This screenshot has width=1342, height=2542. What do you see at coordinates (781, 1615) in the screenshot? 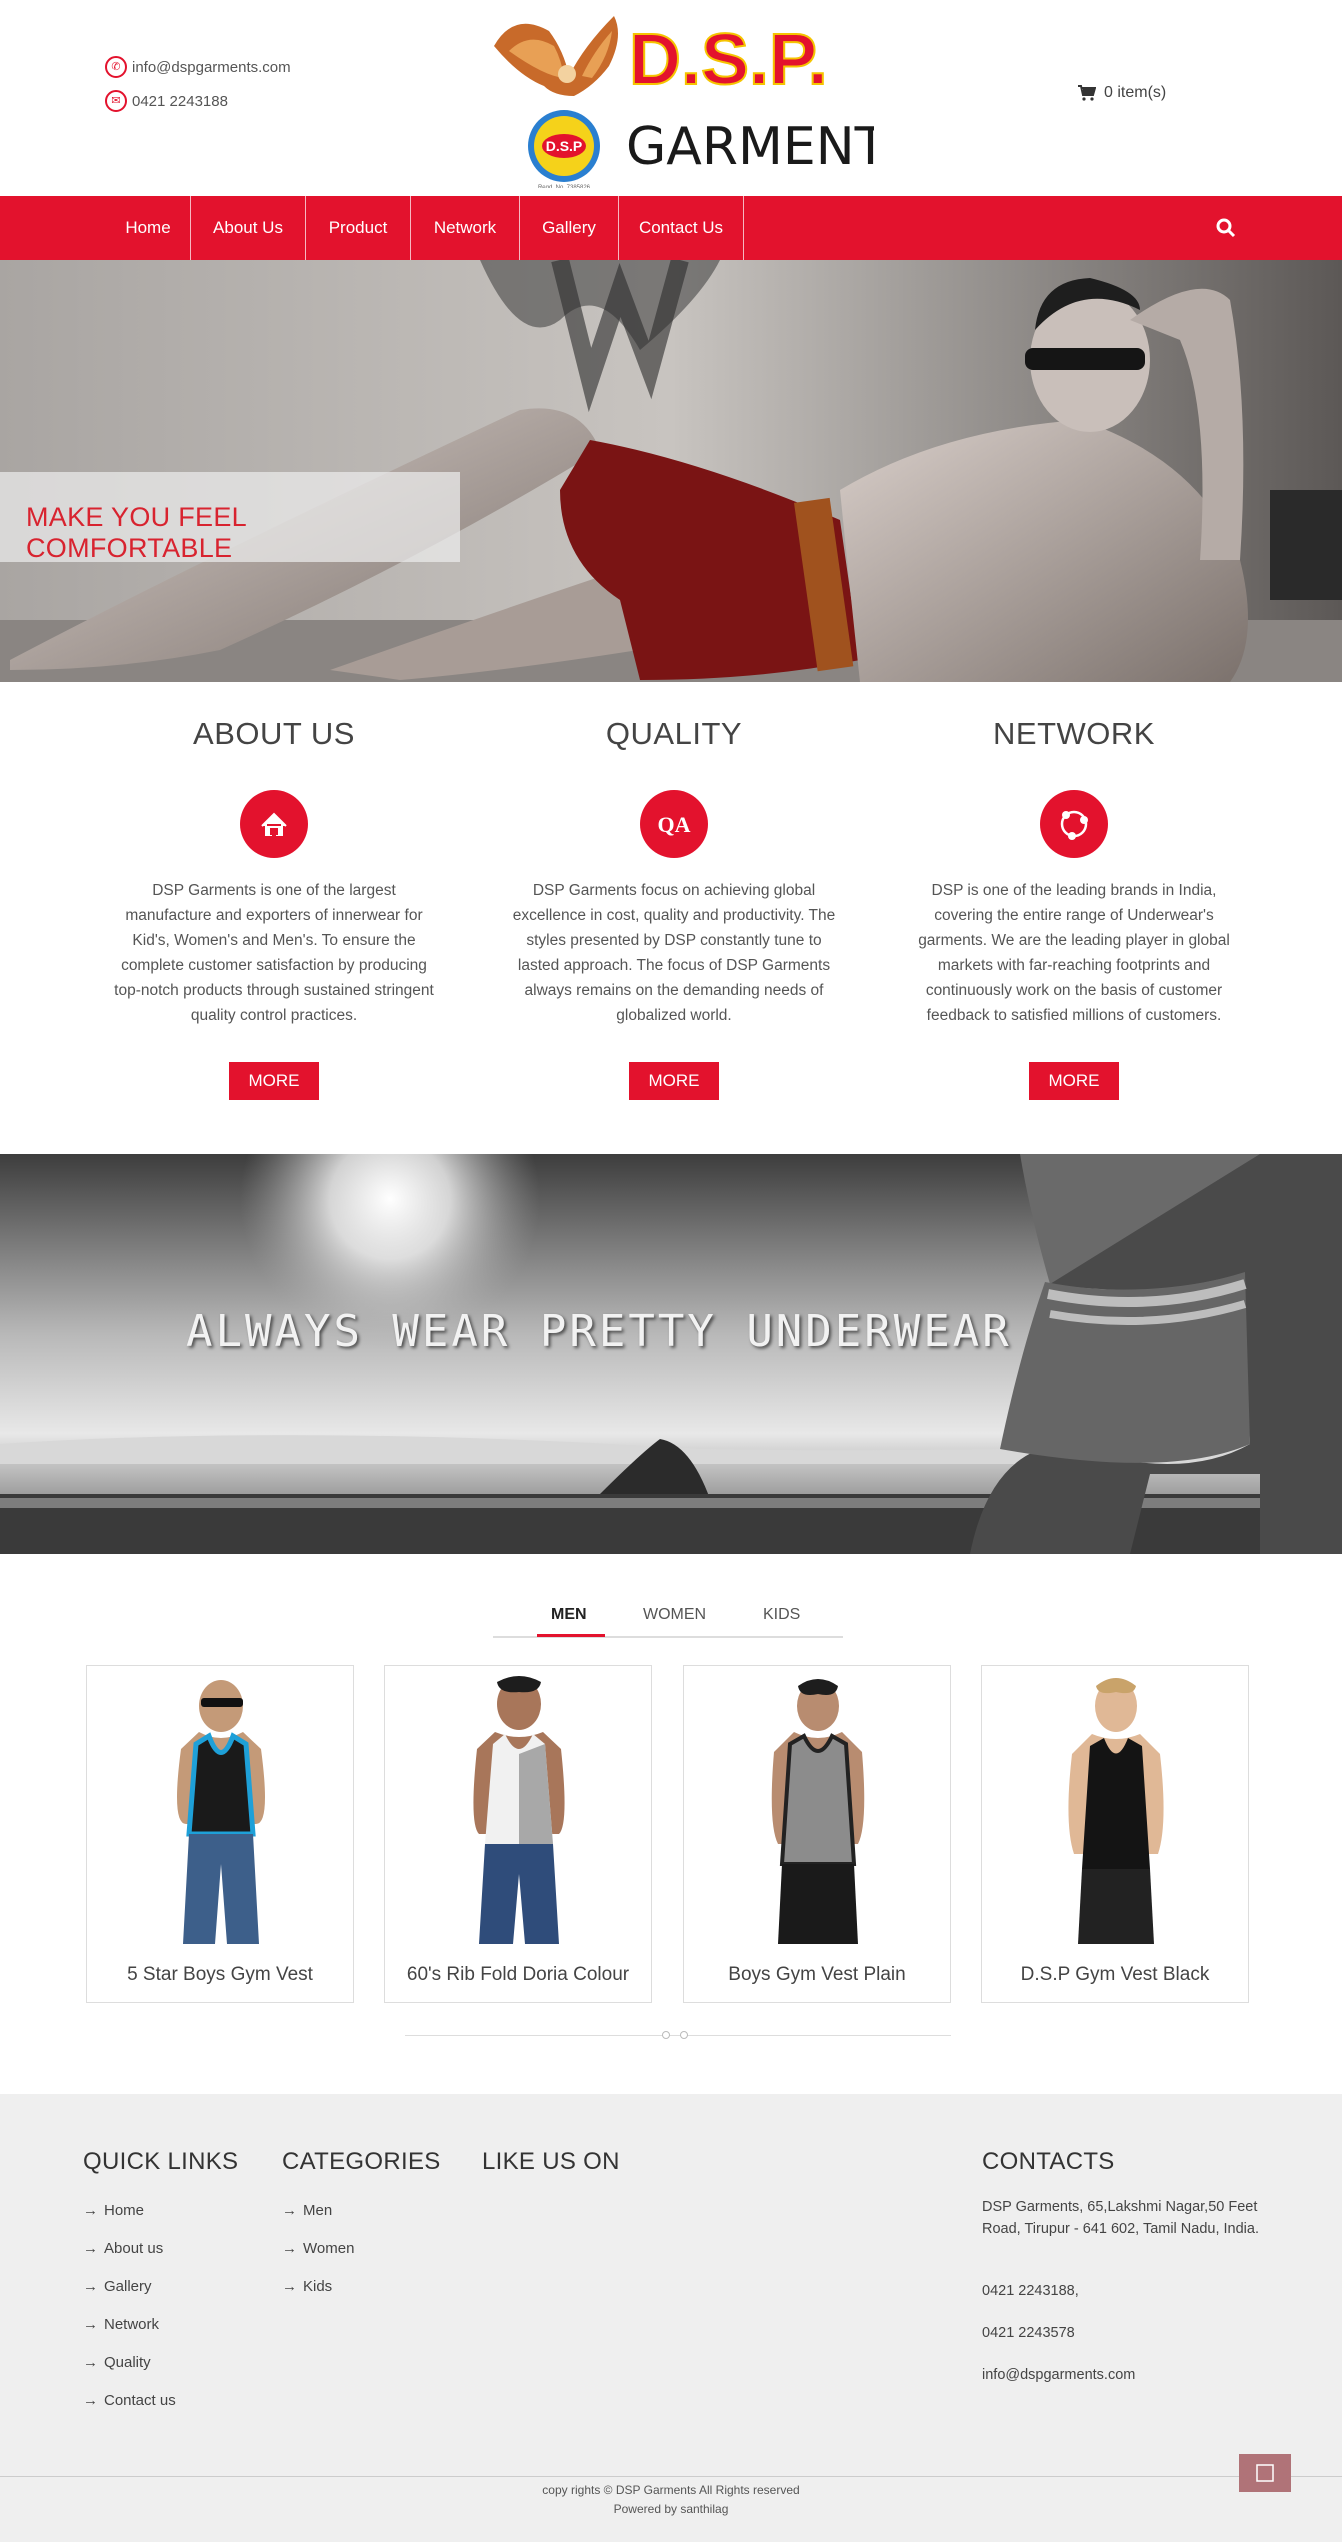
I see `tab-kids: KIDS` at bounding box center [781, 1615].